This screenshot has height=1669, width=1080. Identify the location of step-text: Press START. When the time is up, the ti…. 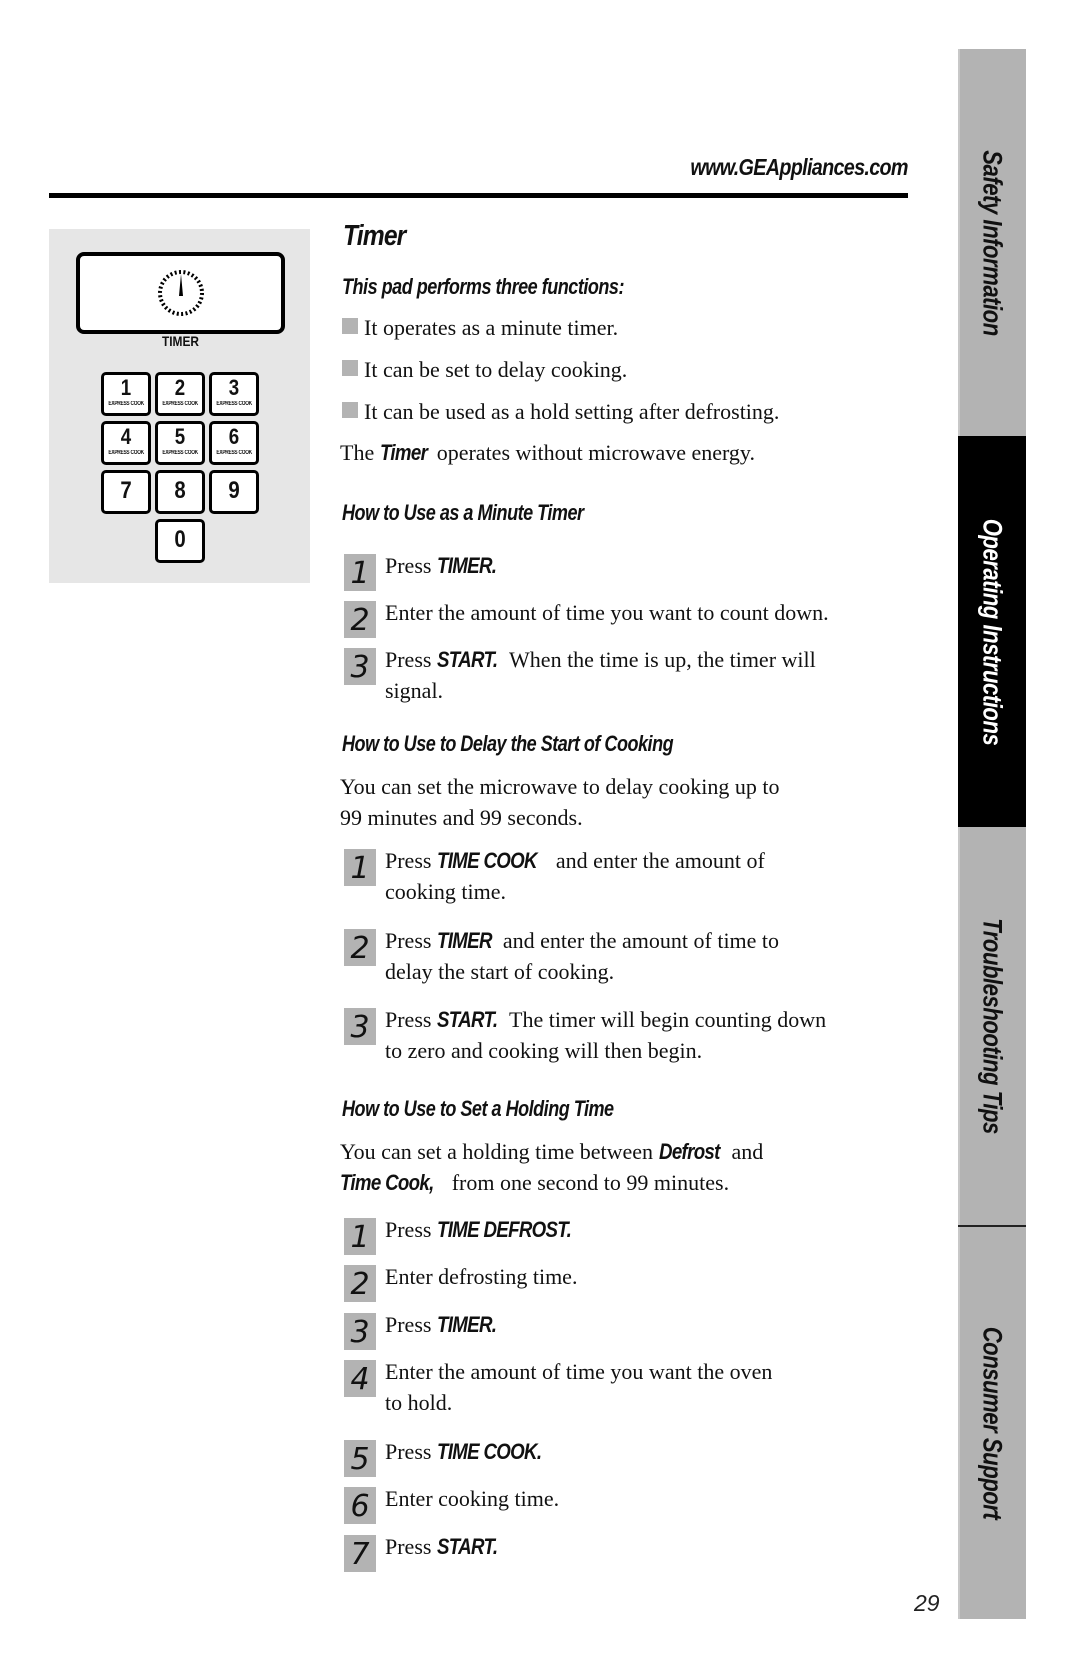
(600, 675).